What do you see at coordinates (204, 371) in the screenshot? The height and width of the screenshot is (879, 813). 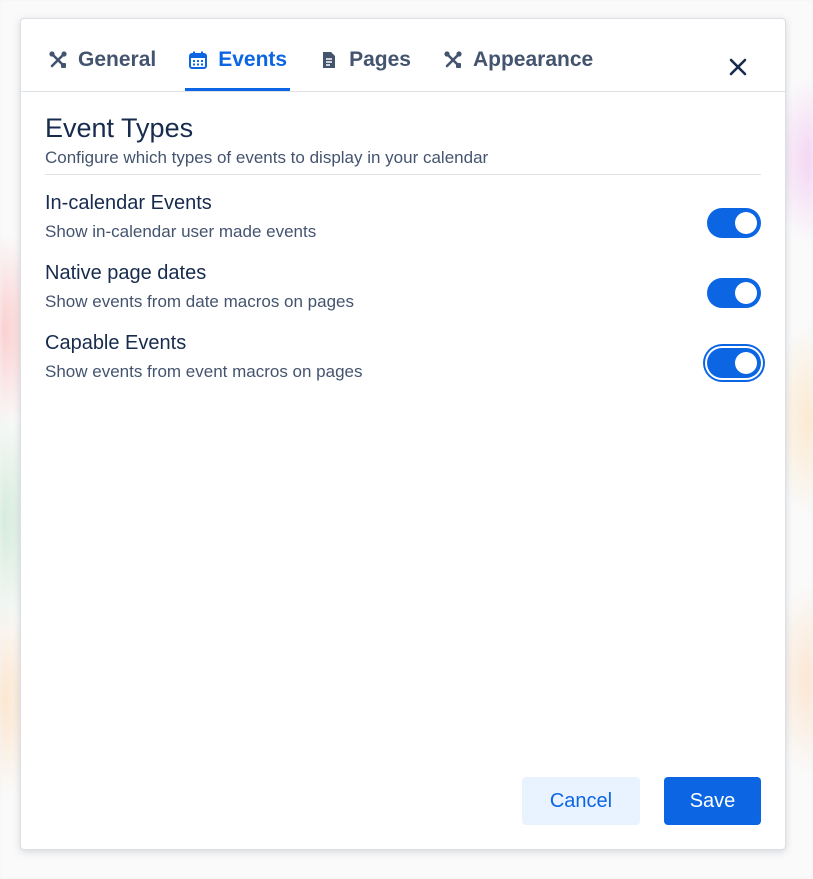 I see `setting-description: Show events from event macros on pages` at bounding box center [204, 371].